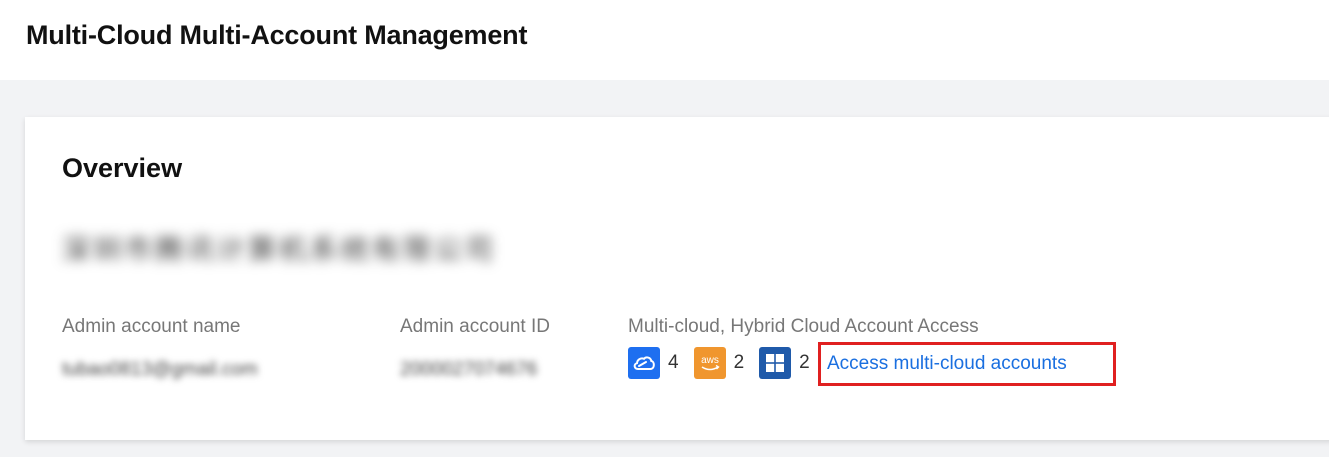 The height and width of the screenshot is (457, 1329). Describe the element at coordinates (967, 364) in the screenshot. I see `access-multi-cloud-accounts-link: Access multi-cloud accounts` at that location.